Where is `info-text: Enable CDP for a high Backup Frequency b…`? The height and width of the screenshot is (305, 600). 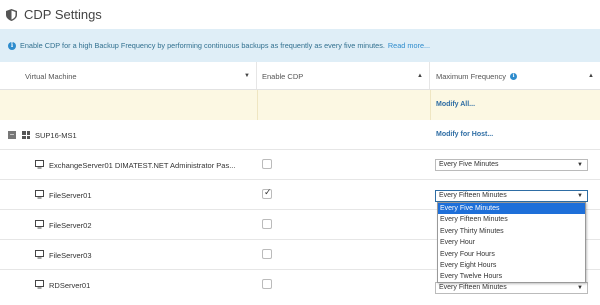 info-text: Enable CDP for a high Backup Frequency b… is located at coordinates (202, 45).